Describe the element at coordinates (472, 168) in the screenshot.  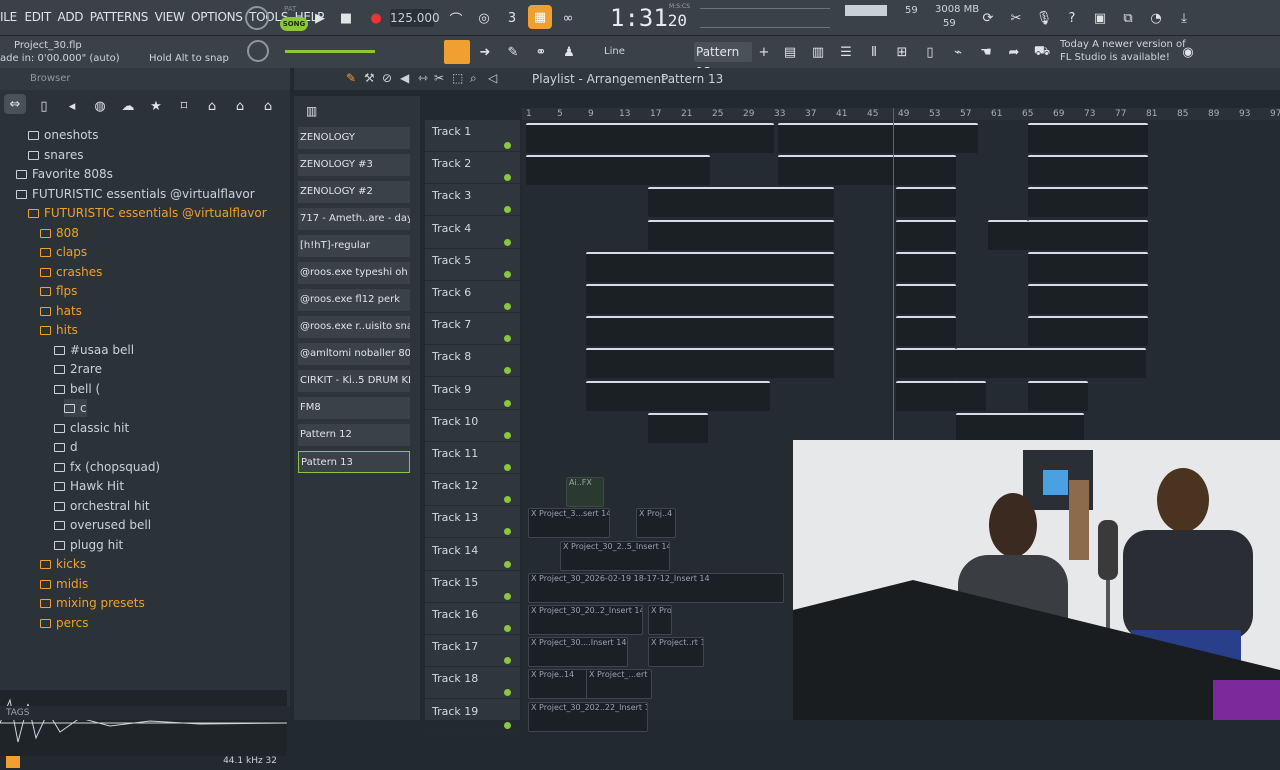
I see `track-header: Track 2` at that location.